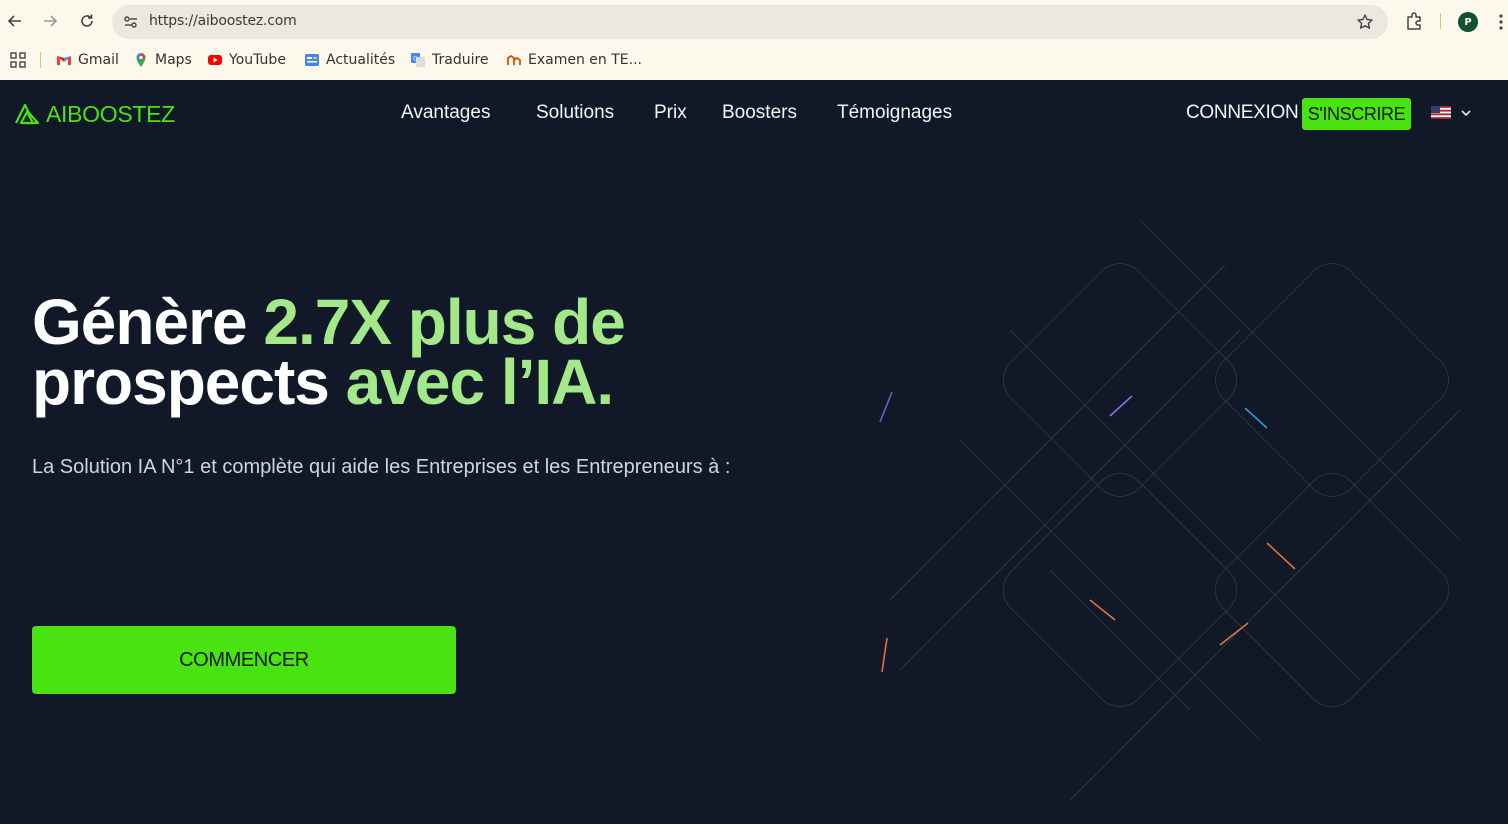  I want to click on reload-icon, so click(87, 20).